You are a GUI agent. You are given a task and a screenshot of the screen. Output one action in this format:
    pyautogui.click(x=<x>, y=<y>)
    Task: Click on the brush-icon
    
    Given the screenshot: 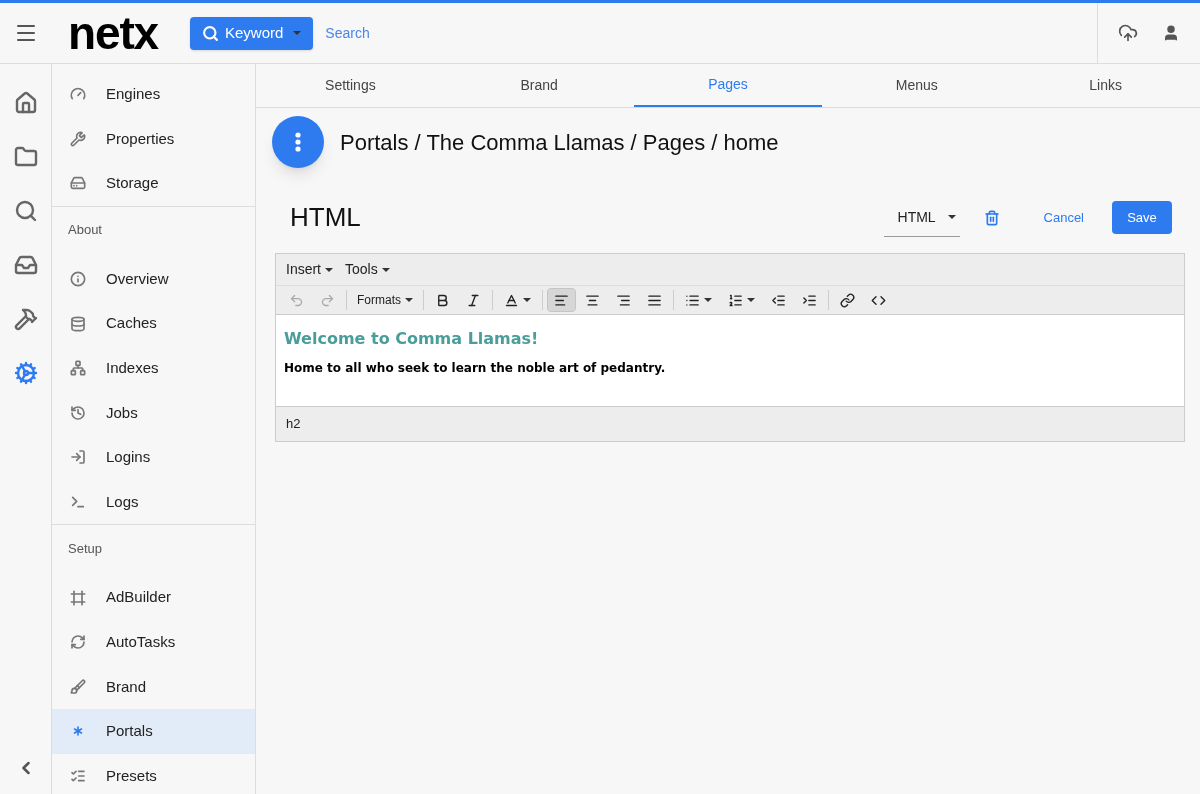 What is the action you would take?
    pyautogui.click(x=78, y=686)
    